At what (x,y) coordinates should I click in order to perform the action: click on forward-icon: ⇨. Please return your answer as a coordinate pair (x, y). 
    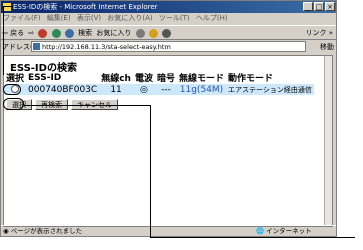
    Looking at the image, I should click on (31, 33).